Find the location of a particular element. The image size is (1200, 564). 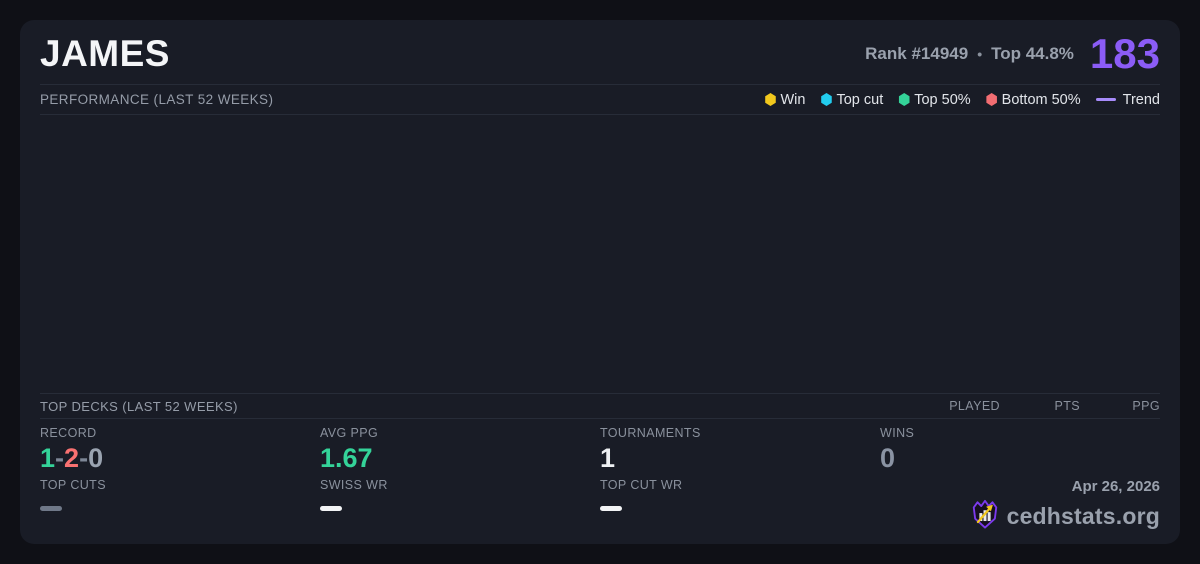

card-header: JAMES Rank #14949 • Top 44.8% 183 is located at coordinates (600, 47).